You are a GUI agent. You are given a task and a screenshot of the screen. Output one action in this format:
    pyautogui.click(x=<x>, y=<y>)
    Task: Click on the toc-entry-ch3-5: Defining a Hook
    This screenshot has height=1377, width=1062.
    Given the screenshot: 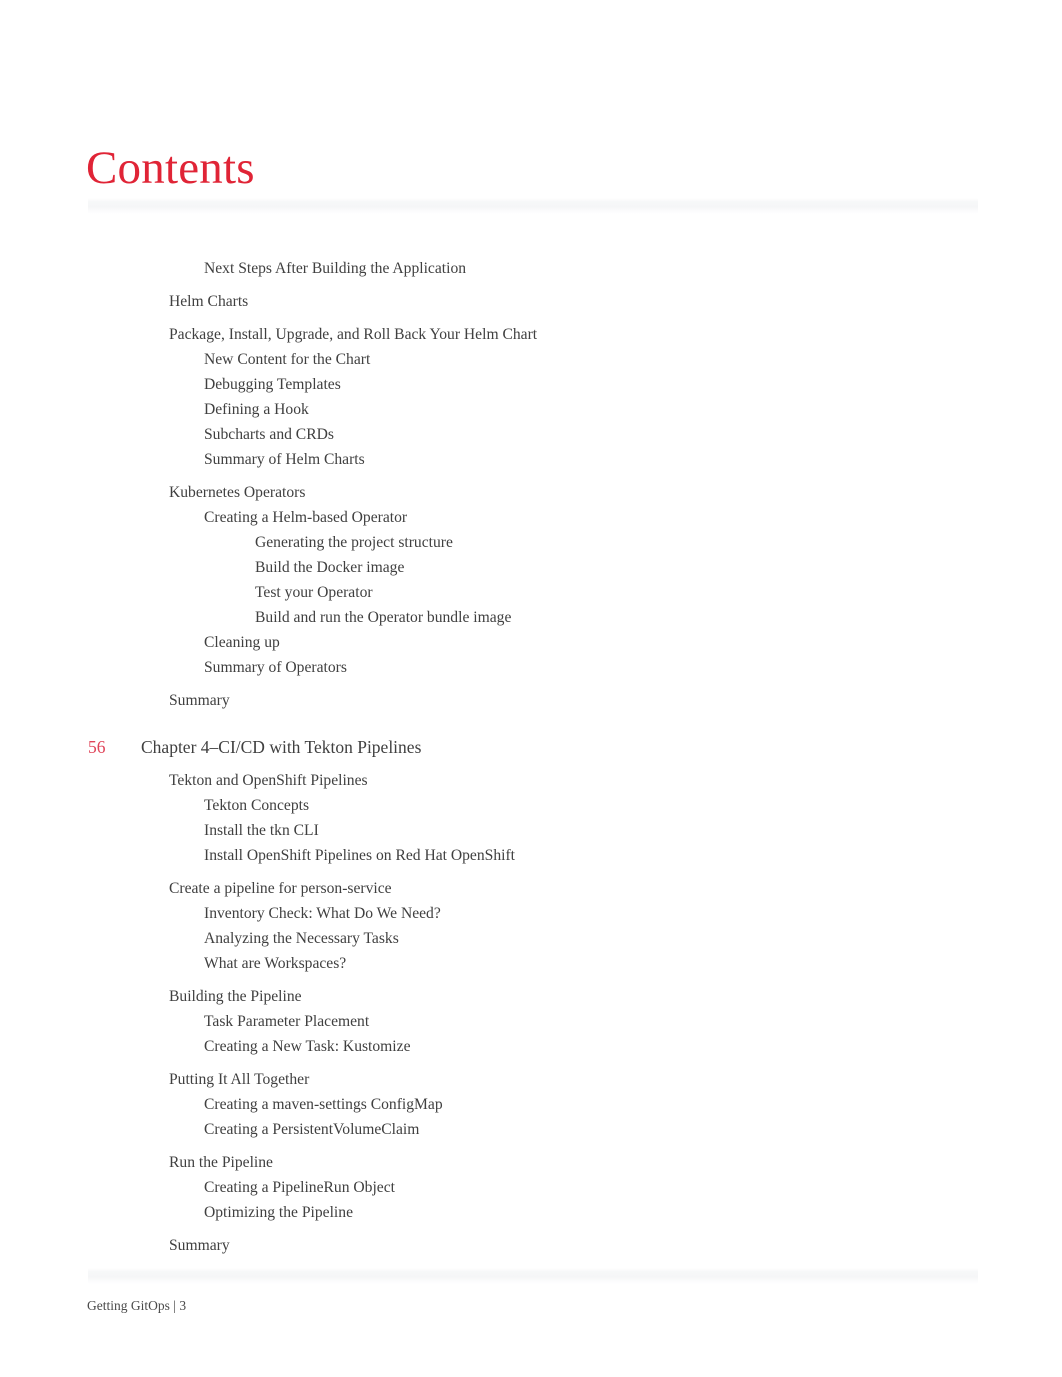 What is the action you would take?
    pyautogui.click(x=531, y=409)
    